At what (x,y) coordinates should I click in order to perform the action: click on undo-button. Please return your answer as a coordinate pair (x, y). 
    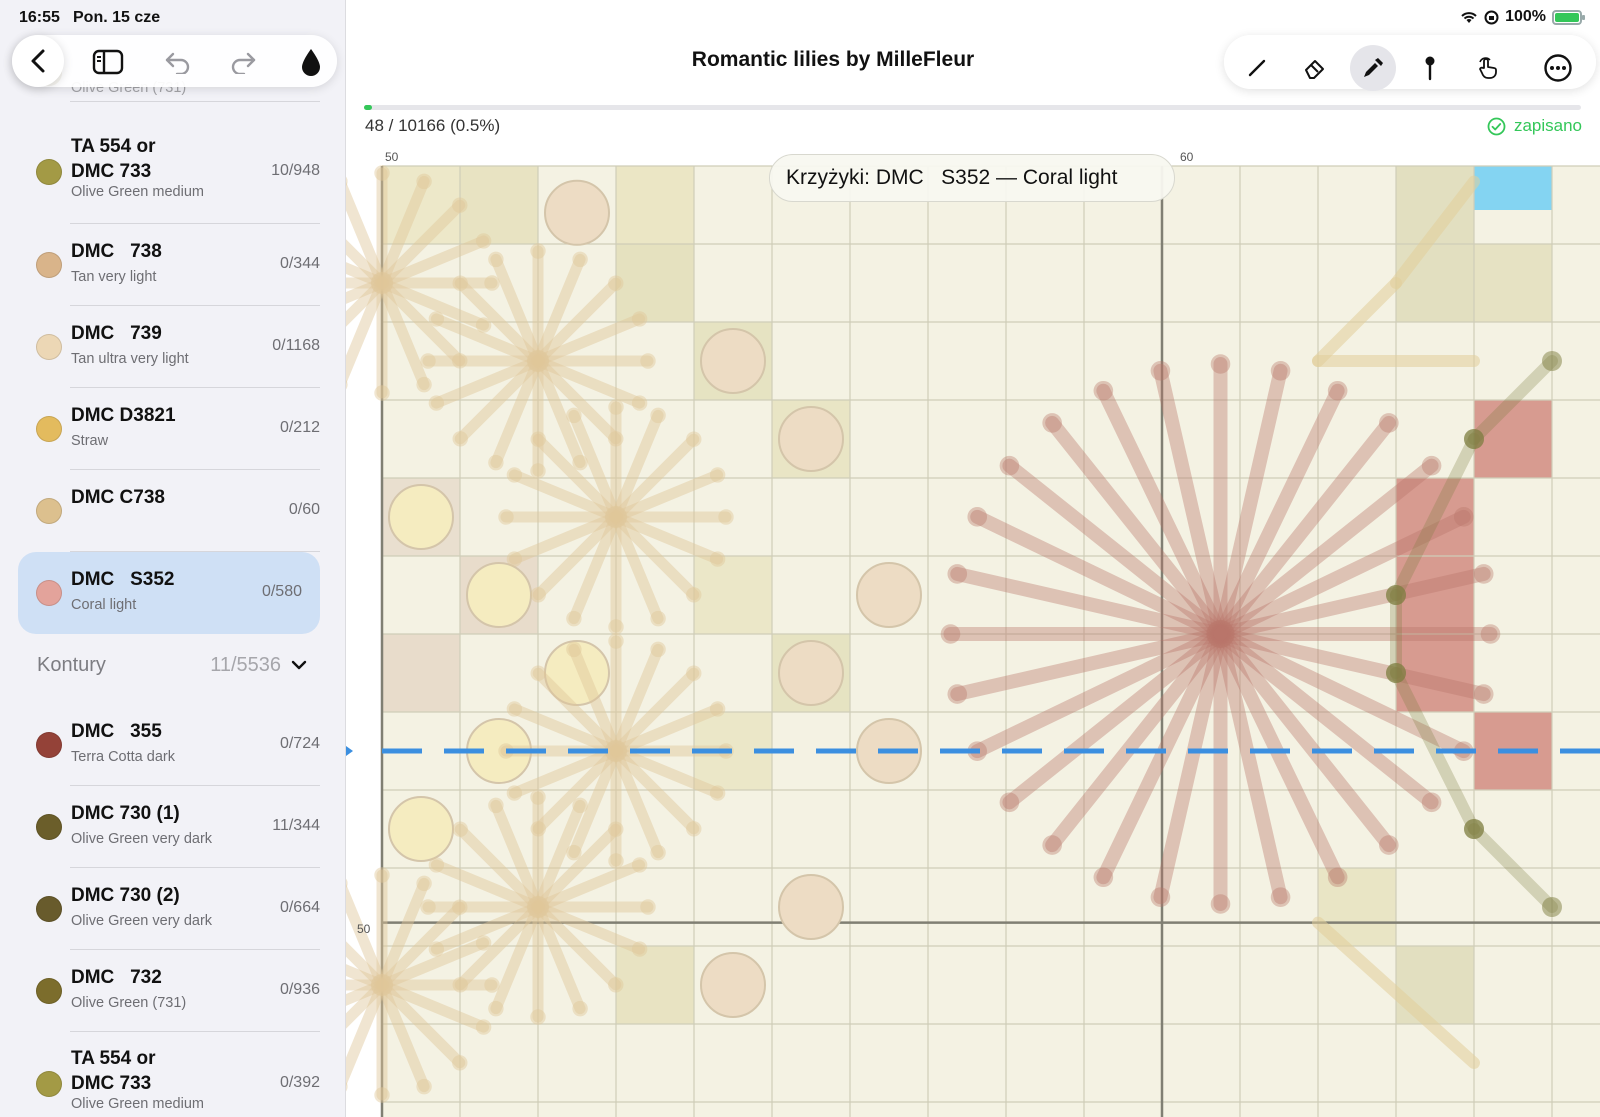
    Looking at the image, I should click on (178, 62).